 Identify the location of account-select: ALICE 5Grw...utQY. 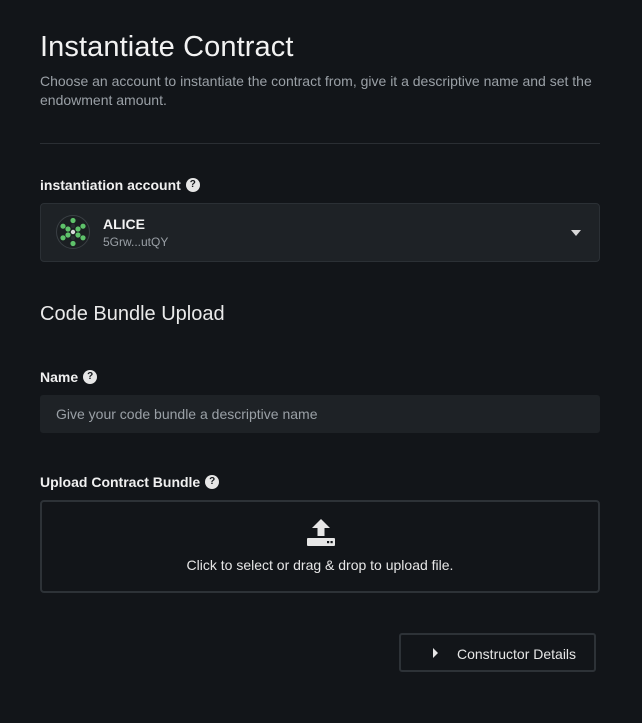
(320, 232).